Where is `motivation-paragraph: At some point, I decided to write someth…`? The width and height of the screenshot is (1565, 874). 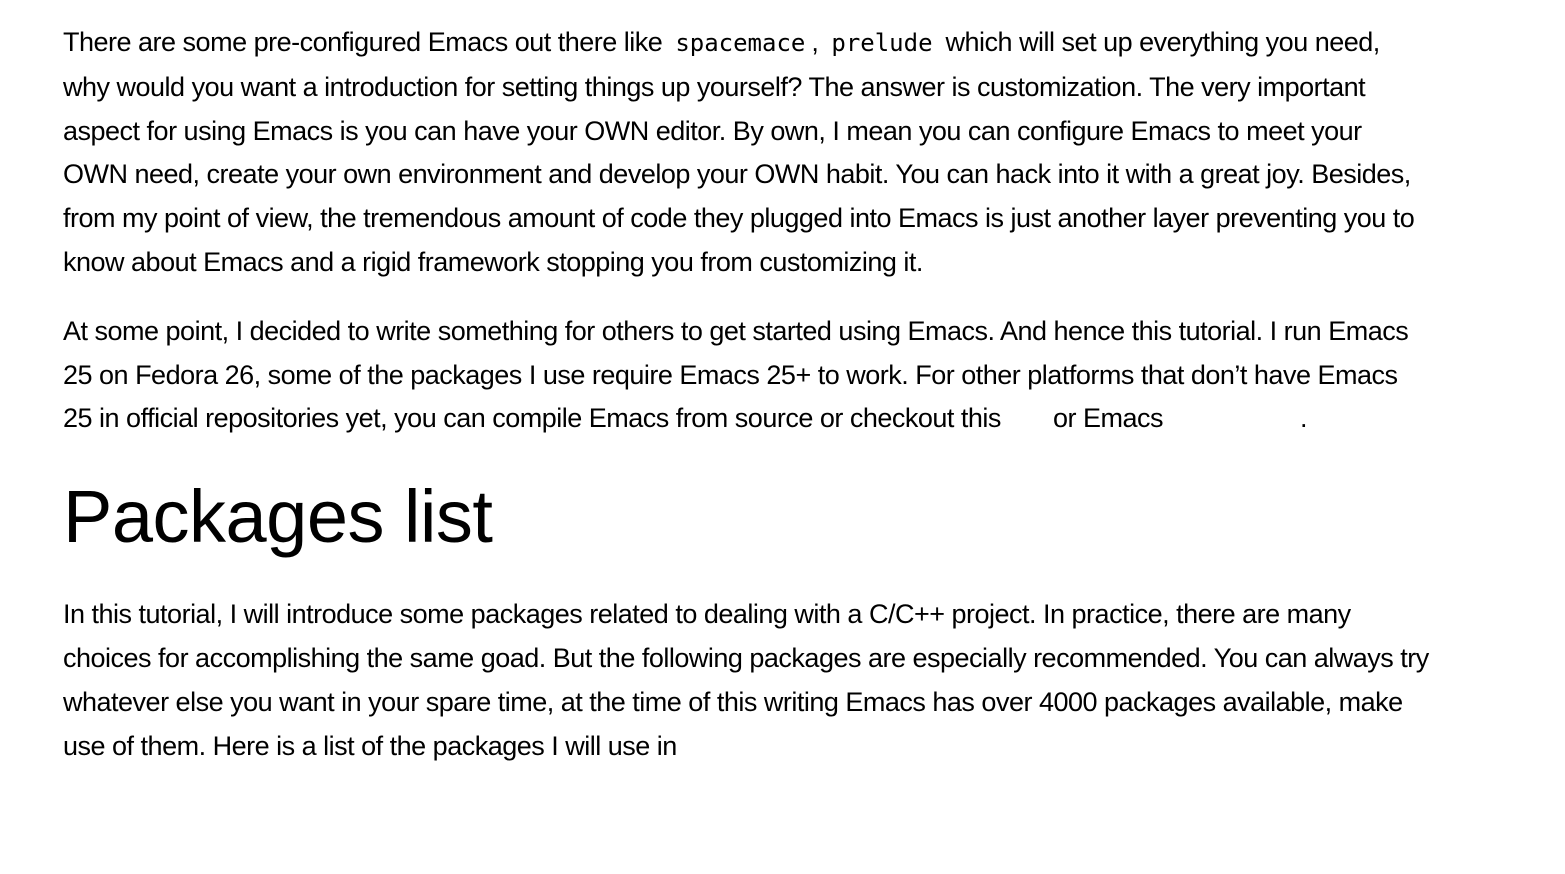
motivation-paragraph: At some point, I decided to write someth… is located at coordinates (748, 375).